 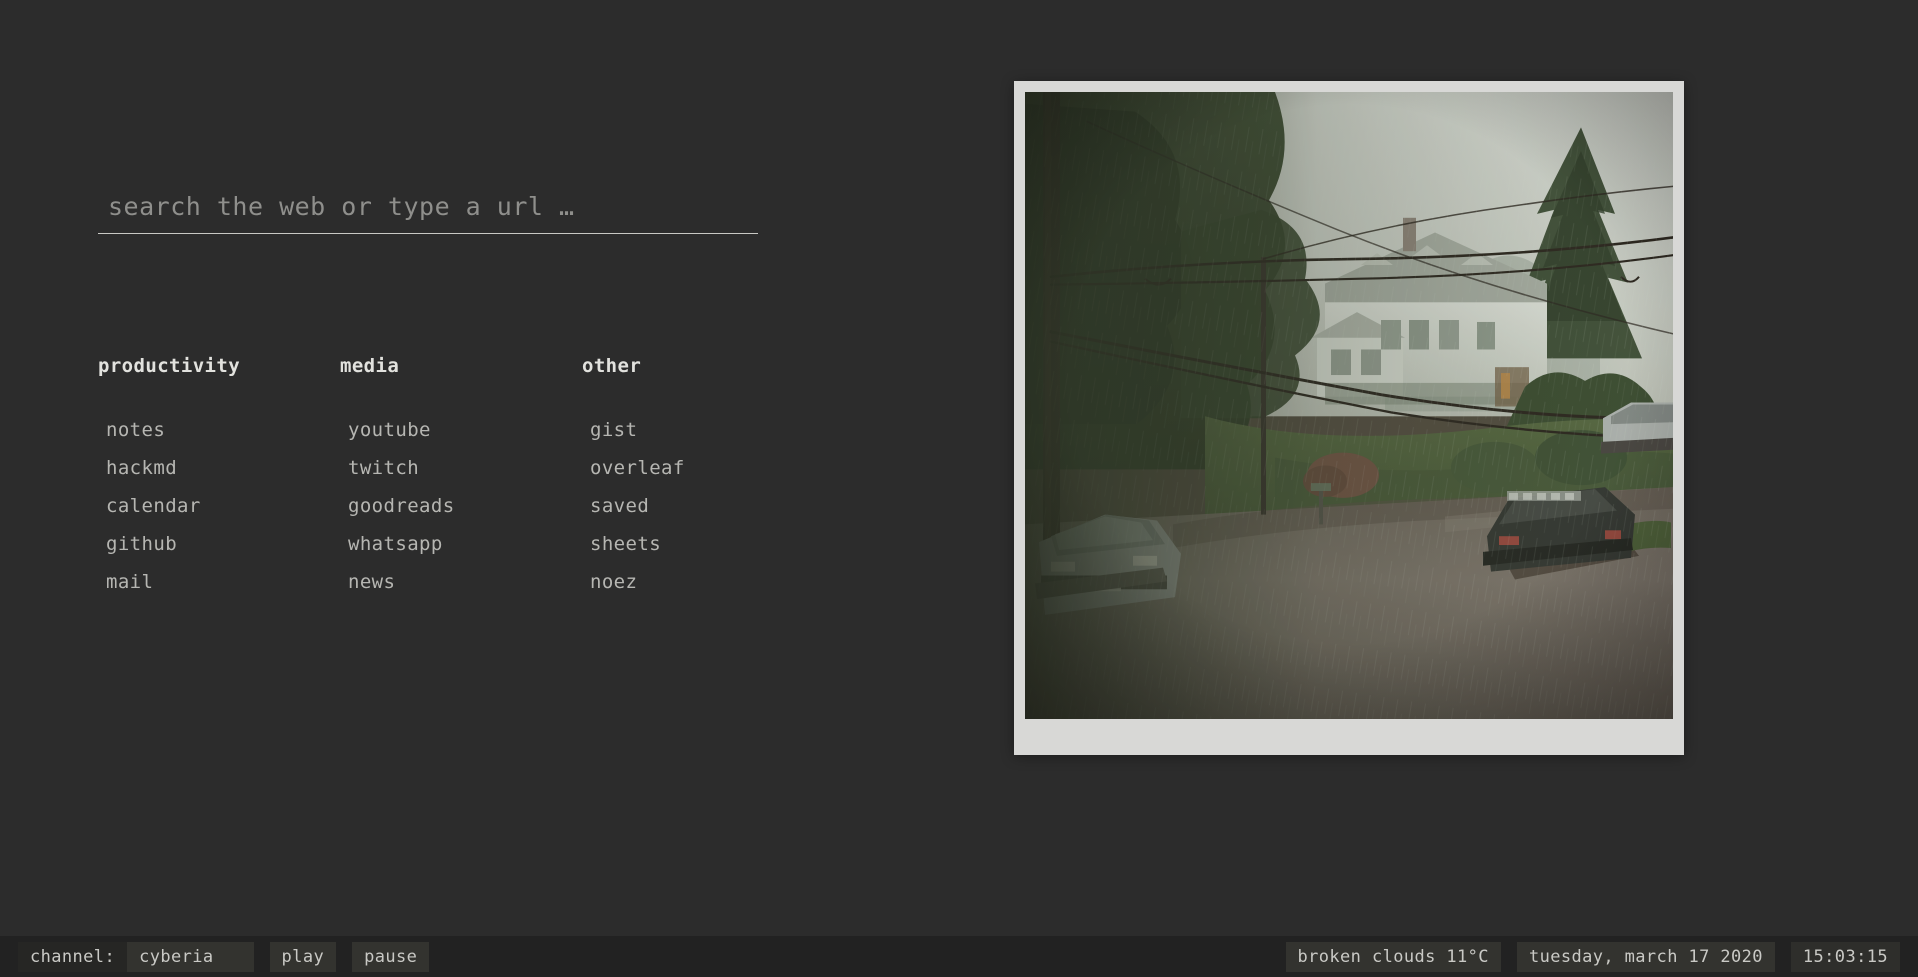 What do you see at coordinates (73, 956) in the screenshot?
I see `channel-label: channel:` at bounding box center [73, 956].